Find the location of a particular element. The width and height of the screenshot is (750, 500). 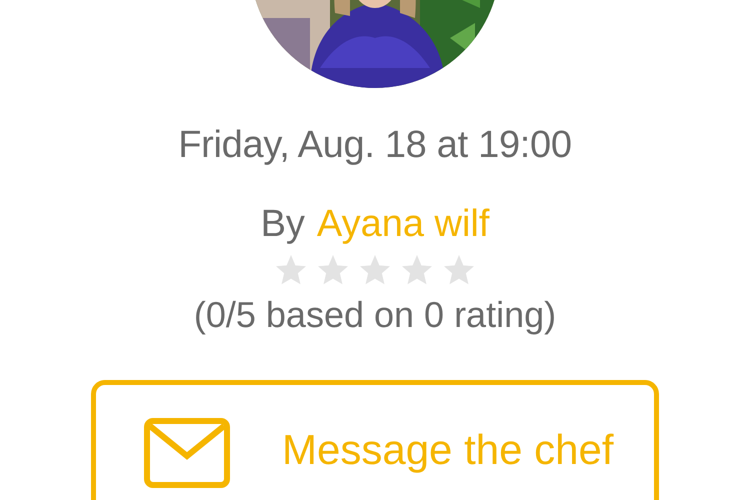

event-date: Friday, Aug. 18 at 19:00 is located at coordinates (375, 145).